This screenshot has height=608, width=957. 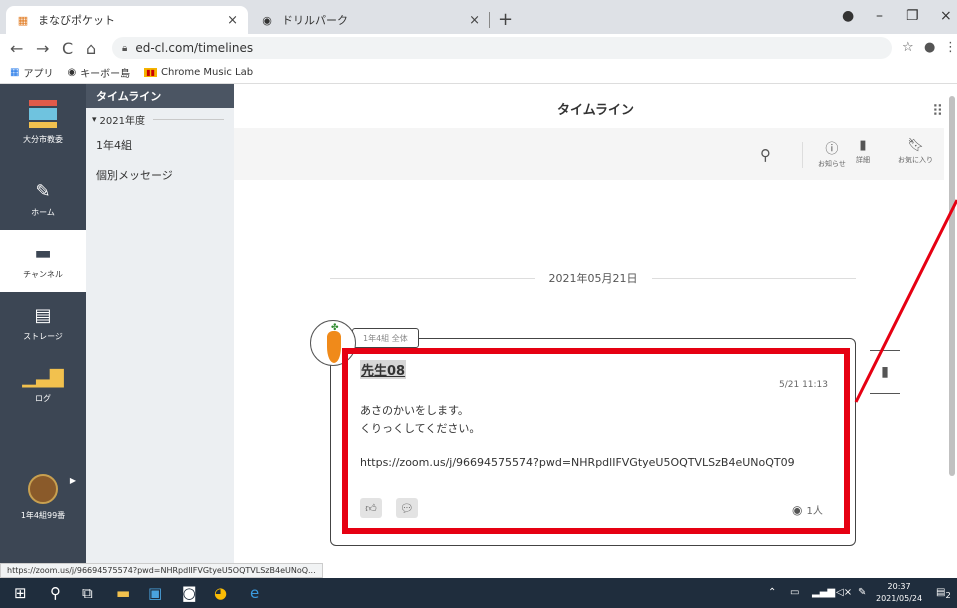 What do you see at coordinates (43, 377) in the screenshot?
I see `bar-chart-icon: ▁▃▇` at bounding box center [43, 377].